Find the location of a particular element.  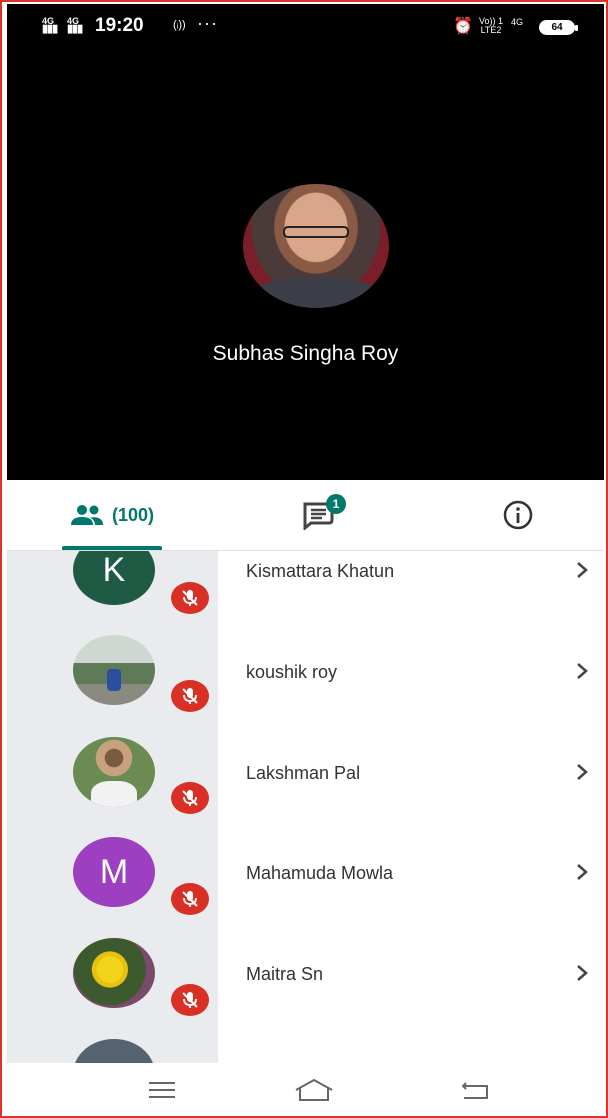

battery-icon: 64 is located at coordinates (558, 27).